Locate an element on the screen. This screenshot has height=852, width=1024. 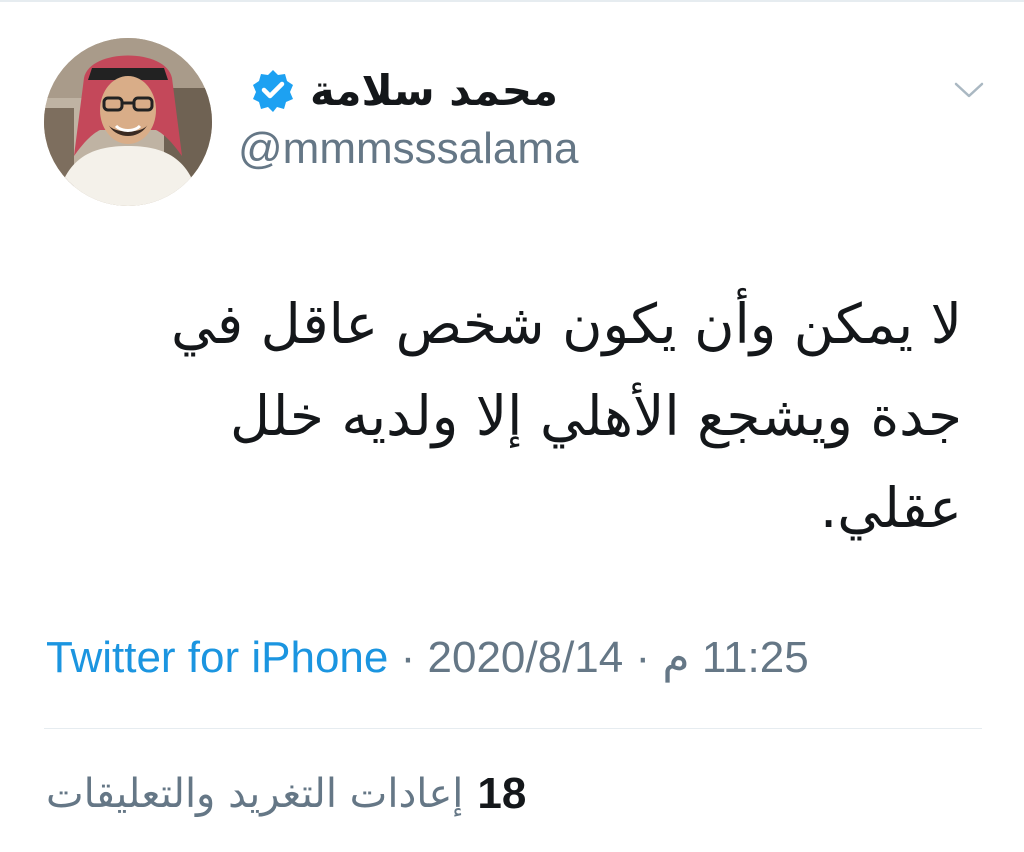
tweet-date: 2020/8/14 is located at coordinates (526, 657).